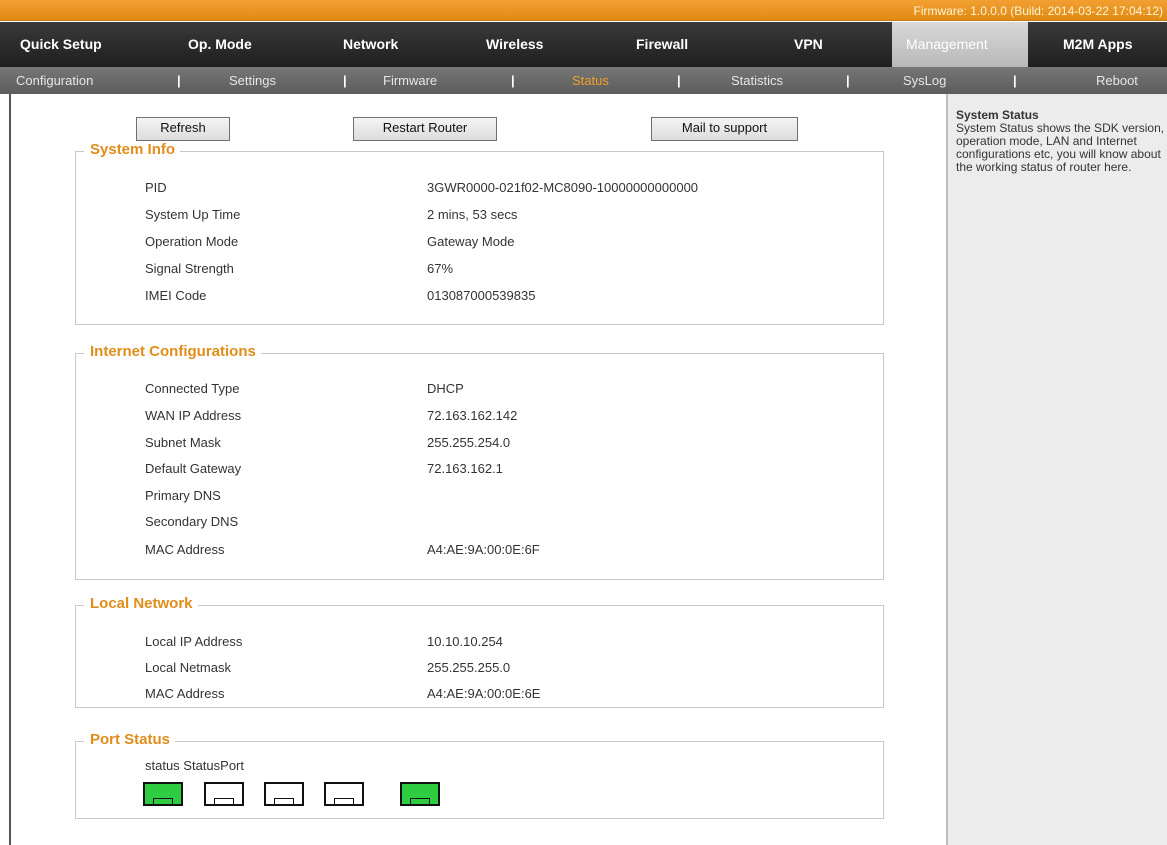 This screenshot has height=845, width=1167. What do you see at coordinates (445, 388) in the screenshot?
I see `connected-type-value: DHCP` at bounding box center [445, 388].